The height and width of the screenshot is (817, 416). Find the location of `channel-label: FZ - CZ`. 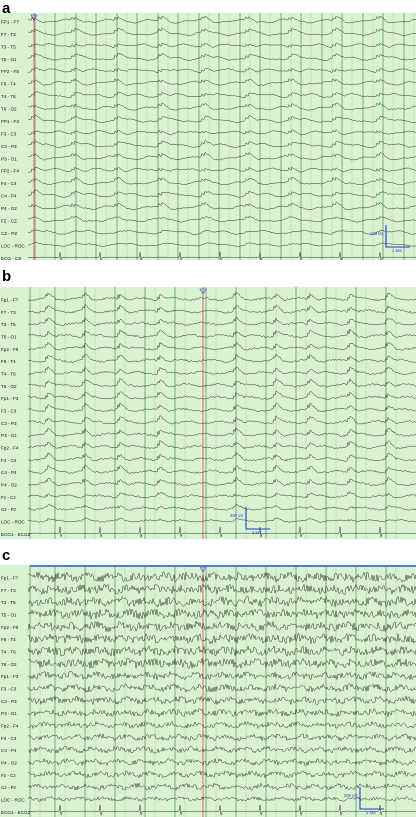

channel-label: FZ - CZ is located at coordinates (9, 220).